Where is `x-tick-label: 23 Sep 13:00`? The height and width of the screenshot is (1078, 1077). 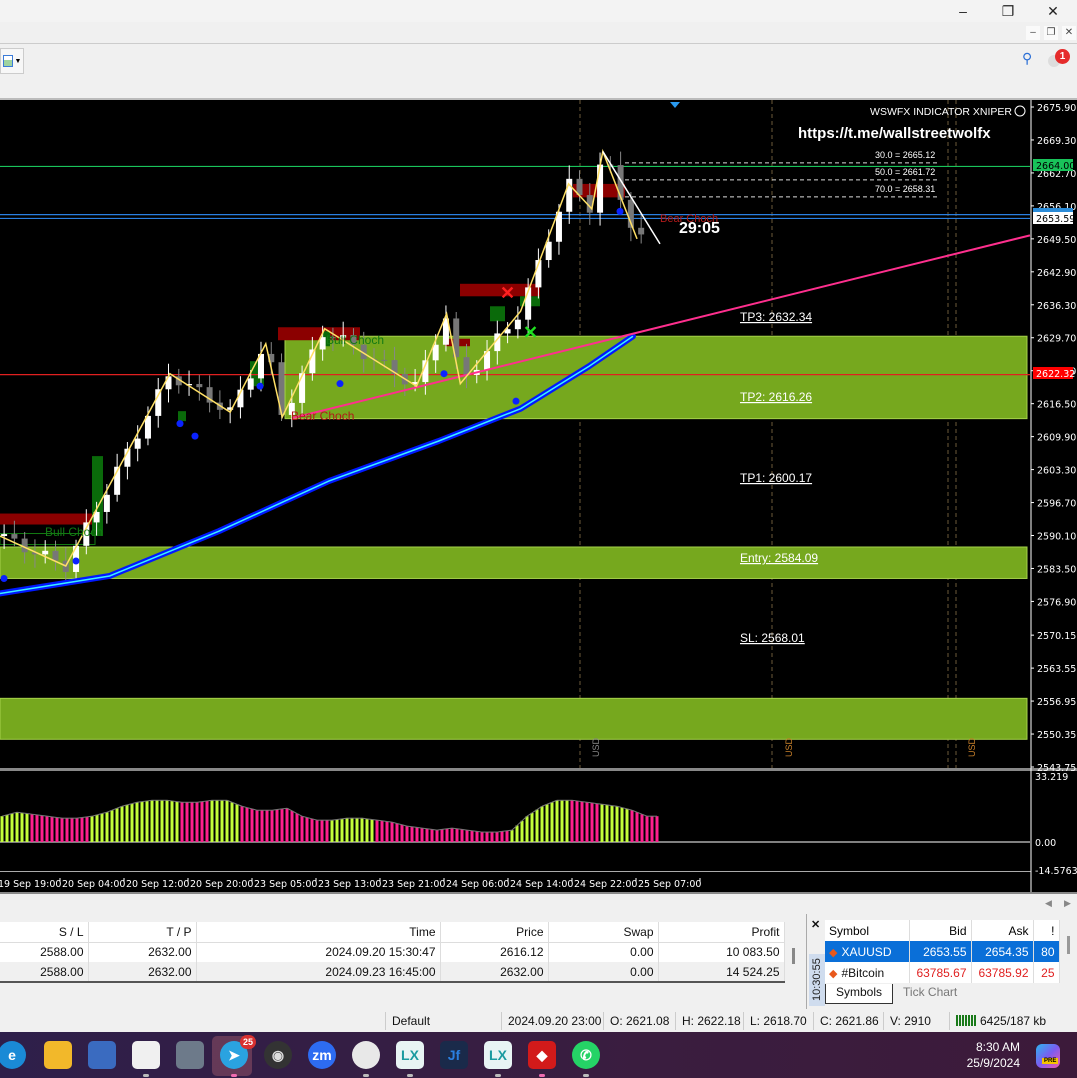
x-tick-label: 23 Sep 13:00 is located at coordinates (349, 884).